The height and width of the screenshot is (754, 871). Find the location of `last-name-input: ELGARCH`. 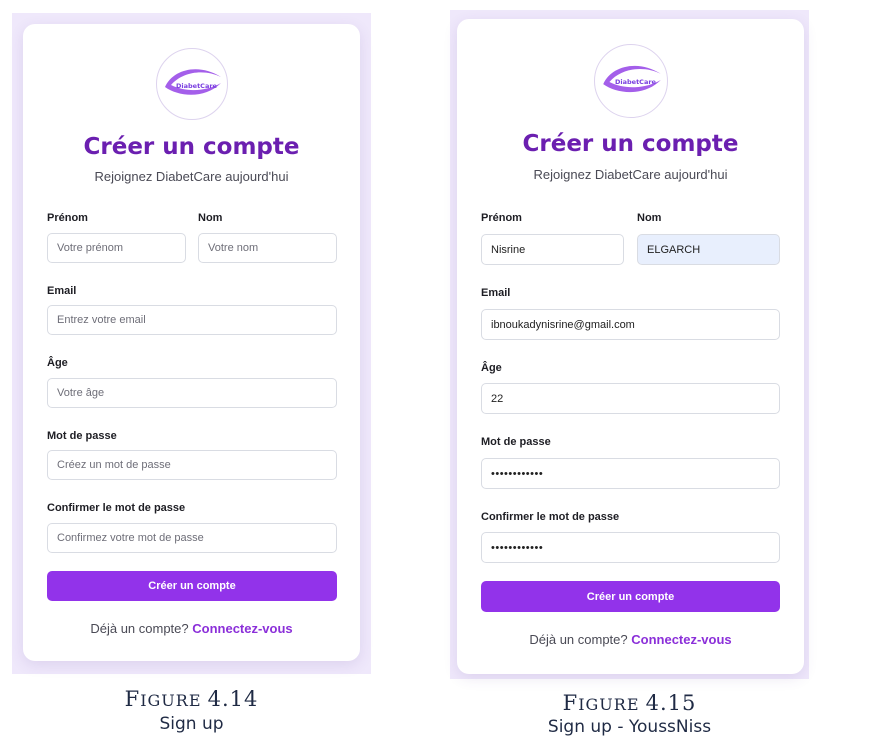

last-name-input: ELGARCH is located at coordinates (708, 249).